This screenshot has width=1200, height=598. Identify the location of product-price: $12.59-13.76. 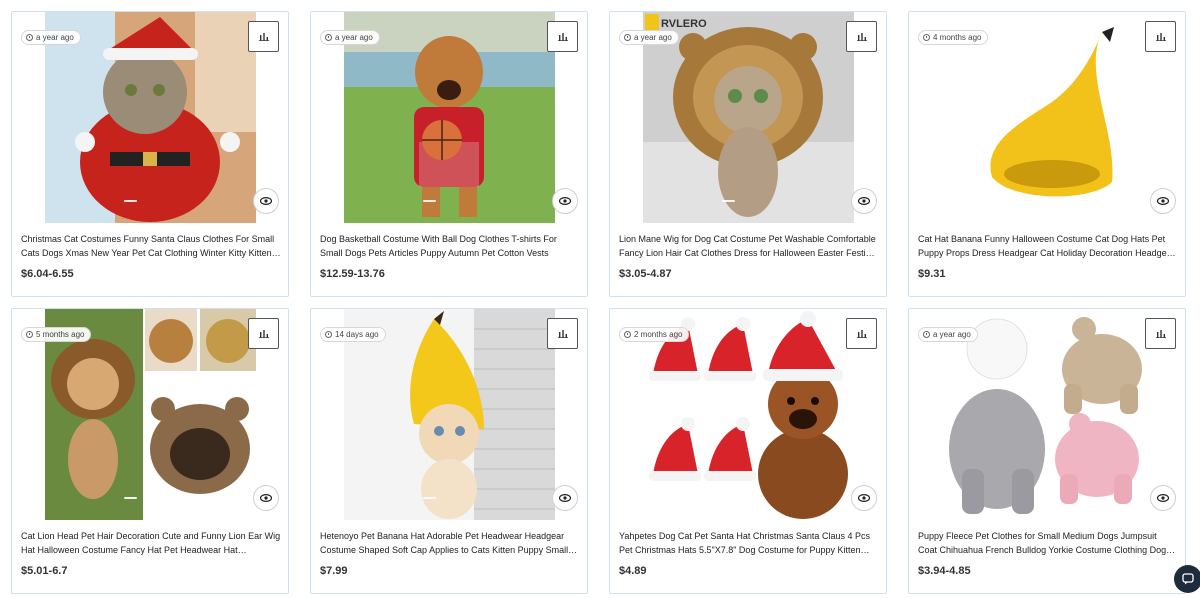
(352, 274).